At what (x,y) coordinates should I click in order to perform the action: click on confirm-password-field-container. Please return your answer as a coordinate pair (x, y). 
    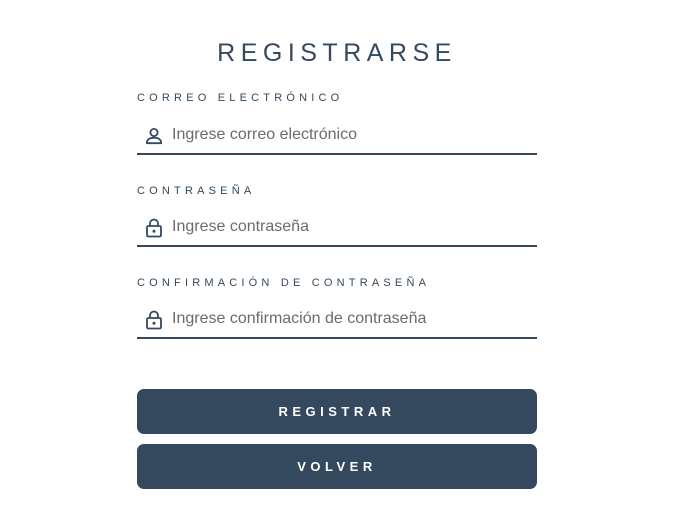
    Looking at the image, I should click on (337, 320).